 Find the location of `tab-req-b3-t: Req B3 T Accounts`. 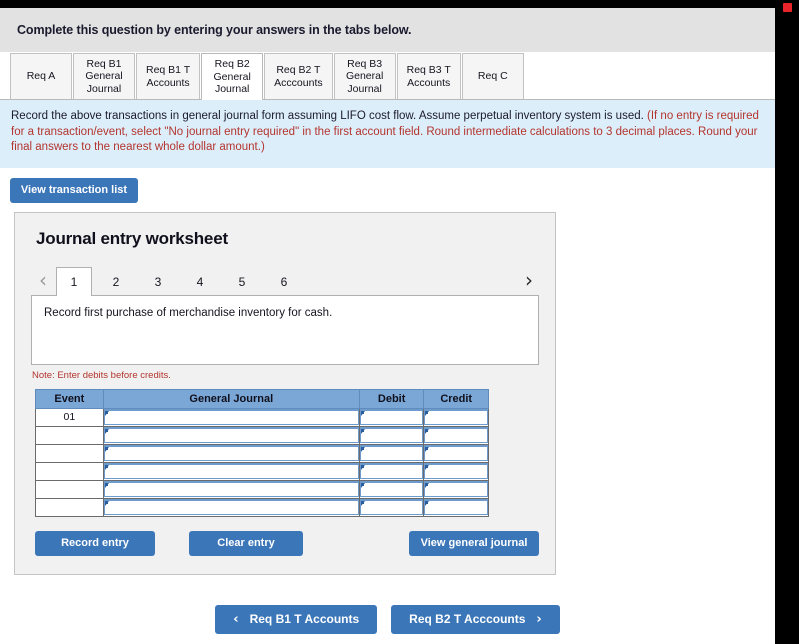

tab-req-b3-t: Req B3 T Accounts is located at coordinates (428, 76).